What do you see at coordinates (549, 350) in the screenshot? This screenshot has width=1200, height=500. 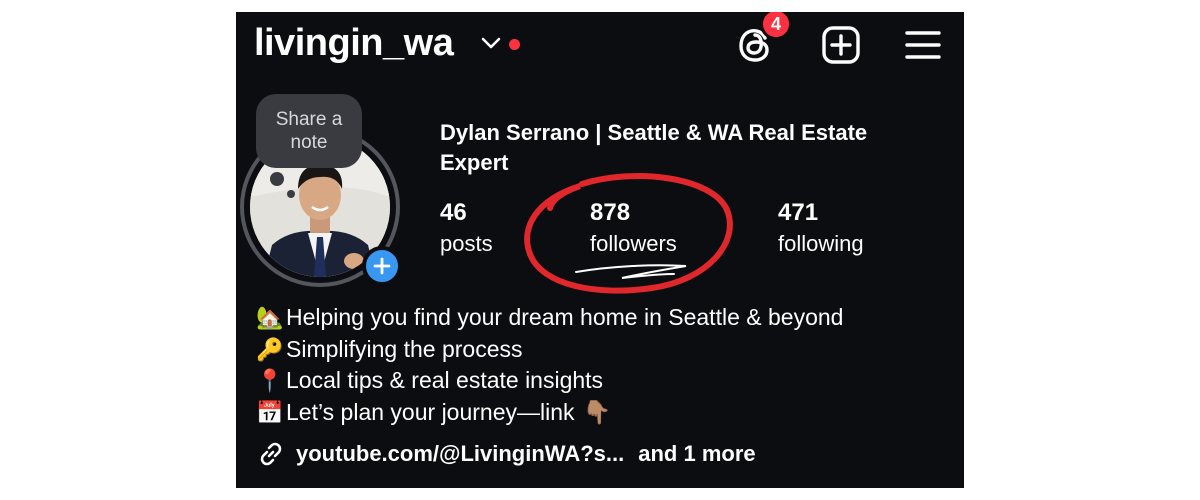 I see `bio-line: 🔑 Simplifying the process` at bounding box center [549, 350].